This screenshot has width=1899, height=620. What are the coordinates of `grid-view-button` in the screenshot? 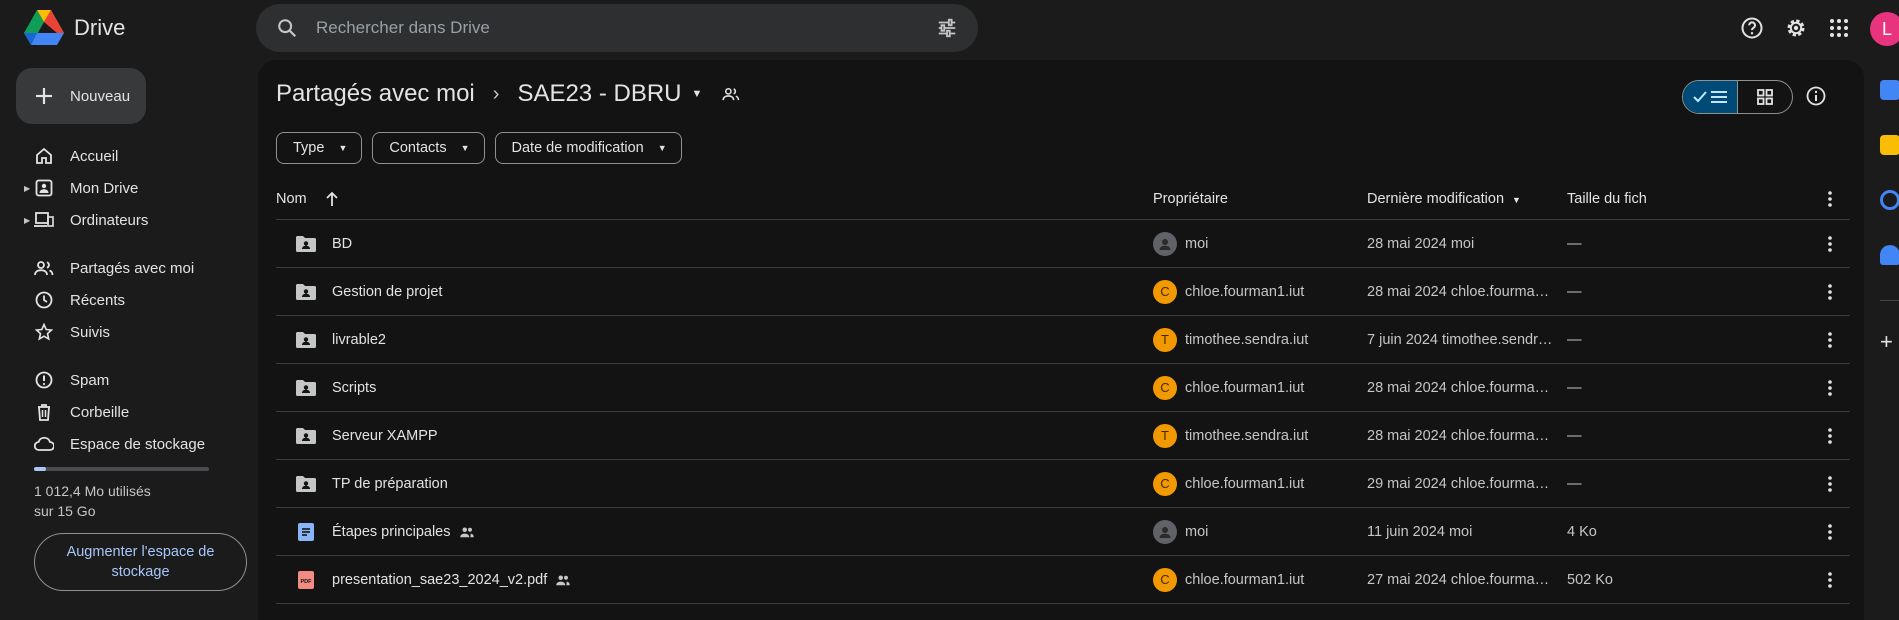 It's located at (1764, 97).